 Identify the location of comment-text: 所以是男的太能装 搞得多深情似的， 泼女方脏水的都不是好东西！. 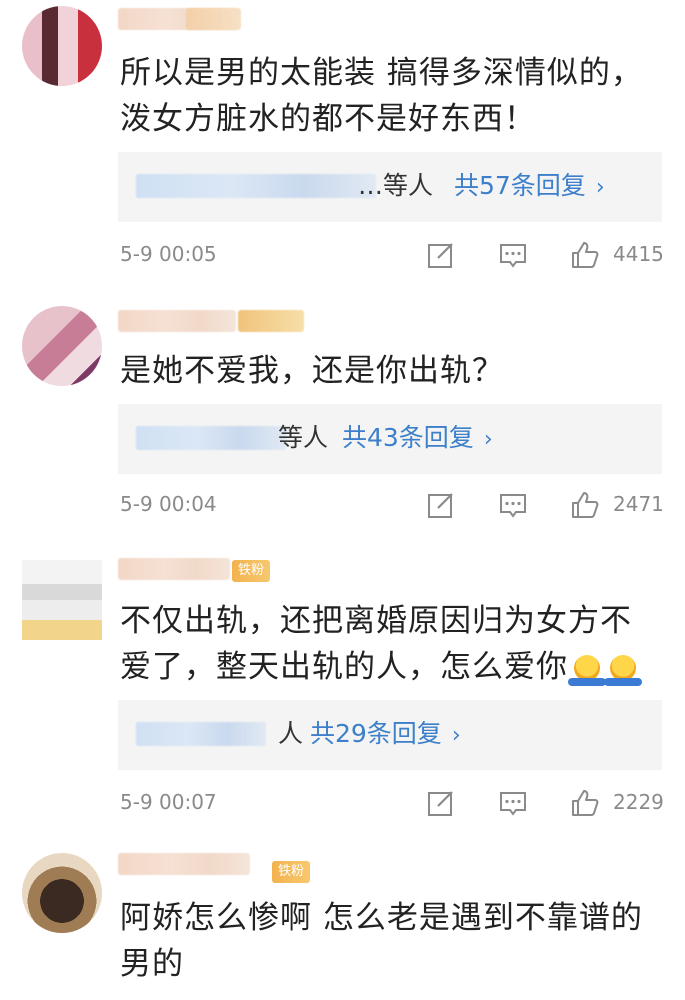
(390, 96).